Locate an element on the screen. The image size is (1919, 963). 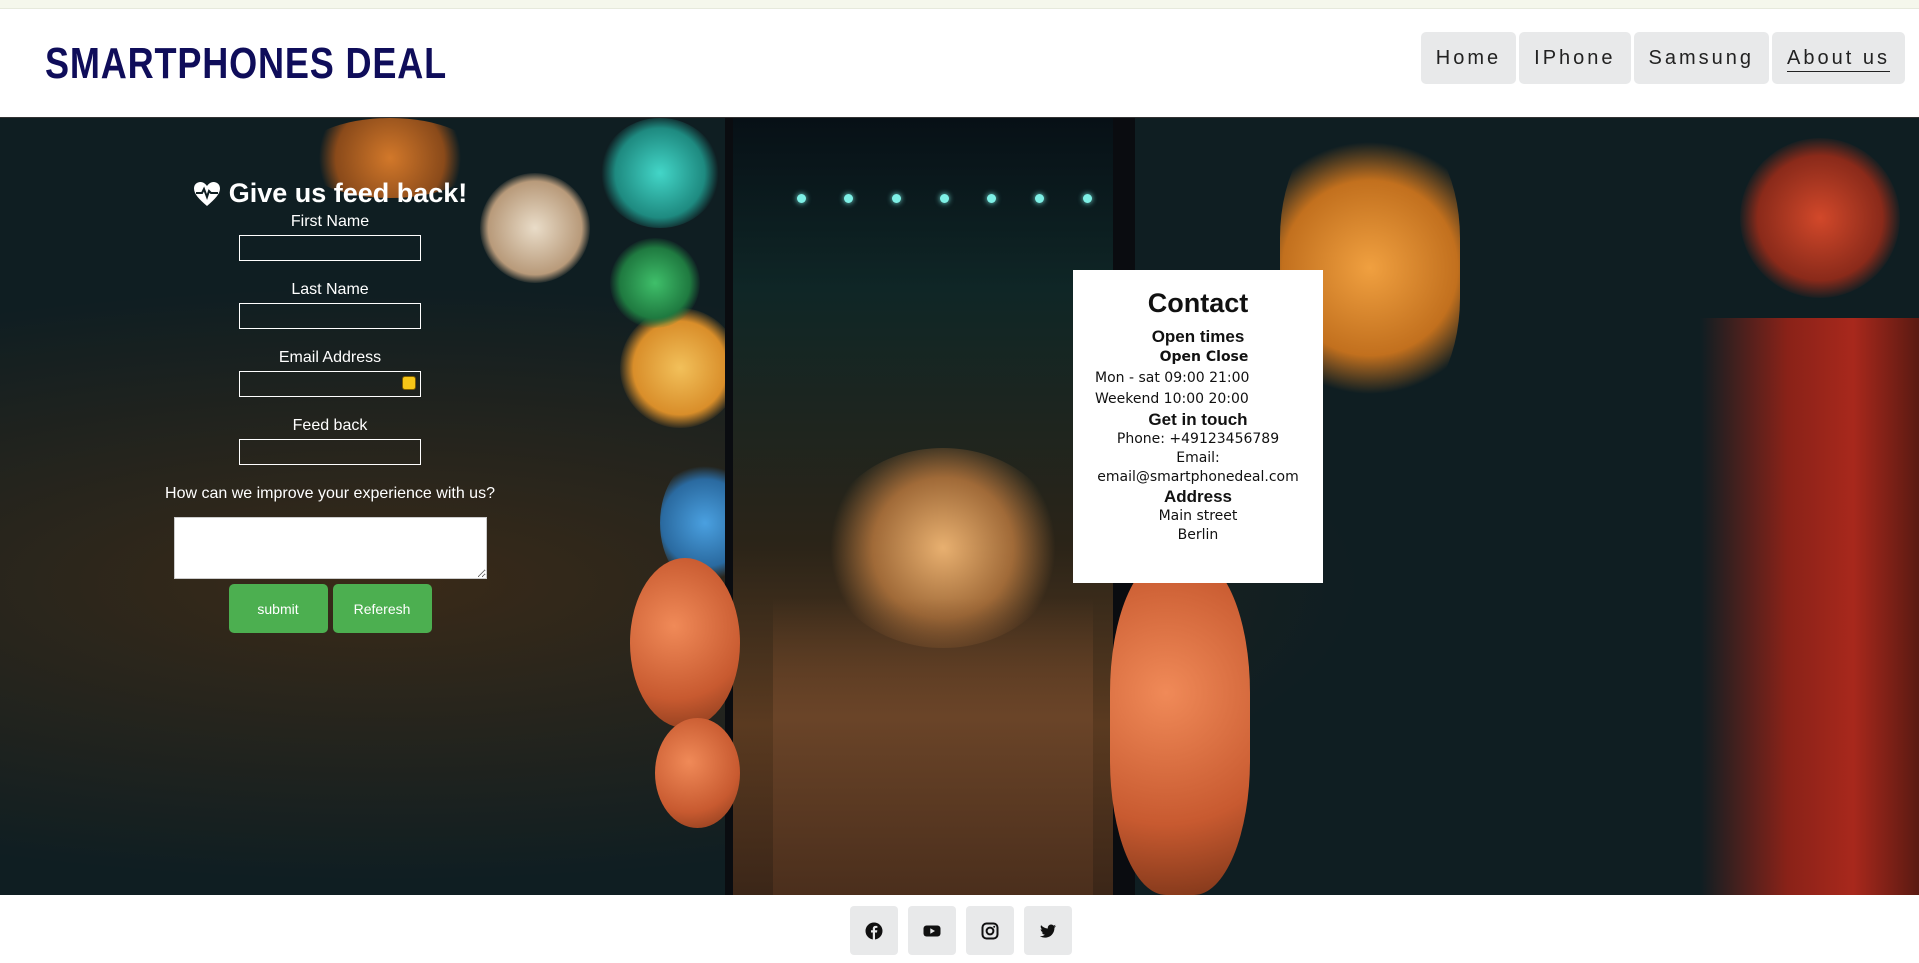
site-footer is located at coordinates (959, 929).